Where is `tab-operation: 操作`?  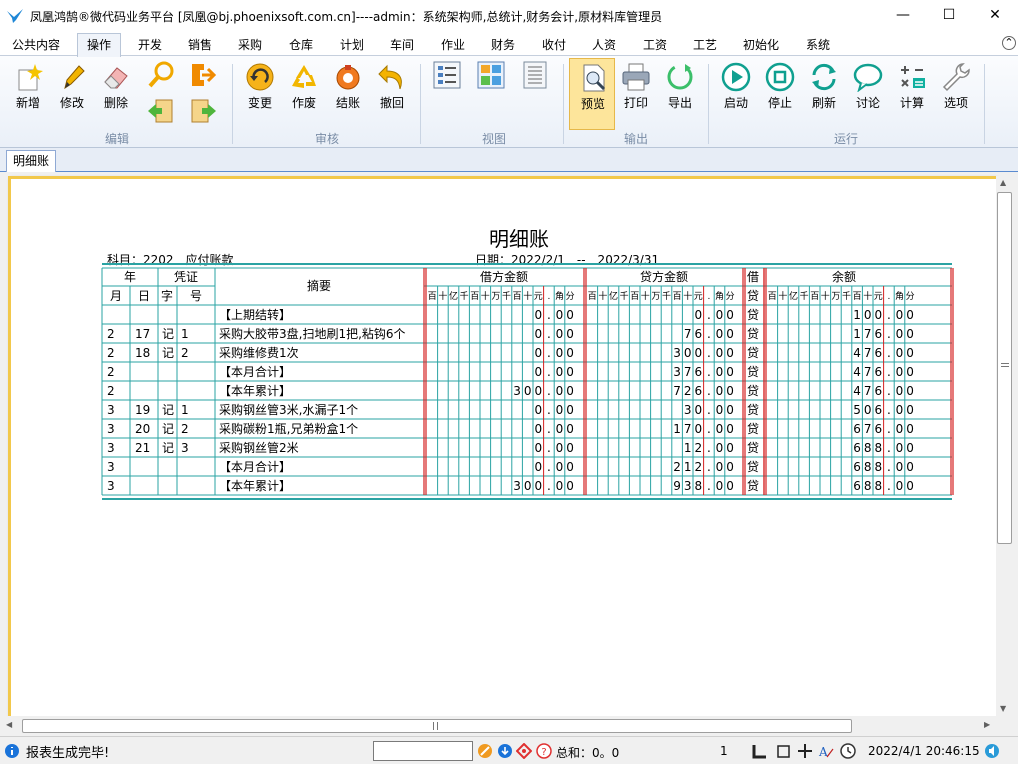 tab-operation: 操作 is located at coordinates (99, 45).